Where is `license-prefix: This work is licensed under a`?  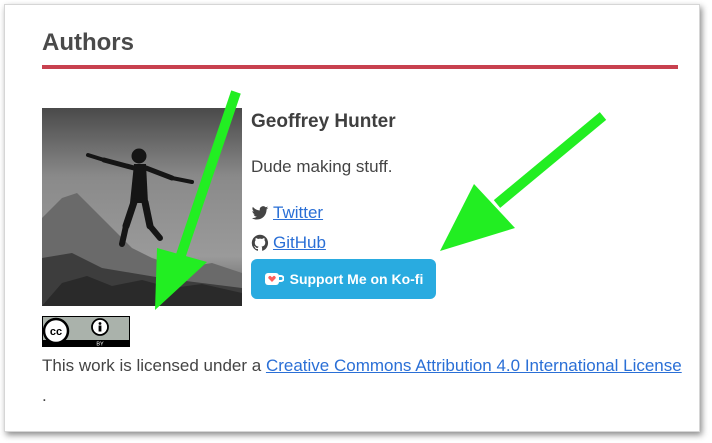 license-prefix: This work is licensed under a is located at coordinates (154, 365).